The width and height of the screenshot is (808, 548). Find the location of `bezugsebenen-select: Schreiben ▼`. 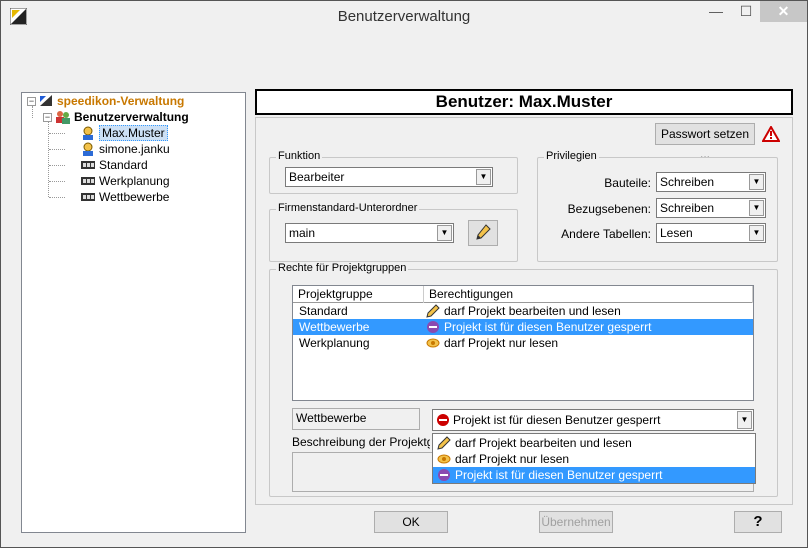

bezugsebenen-select: Schreiben ▼ is located at coordinates (711, 208).